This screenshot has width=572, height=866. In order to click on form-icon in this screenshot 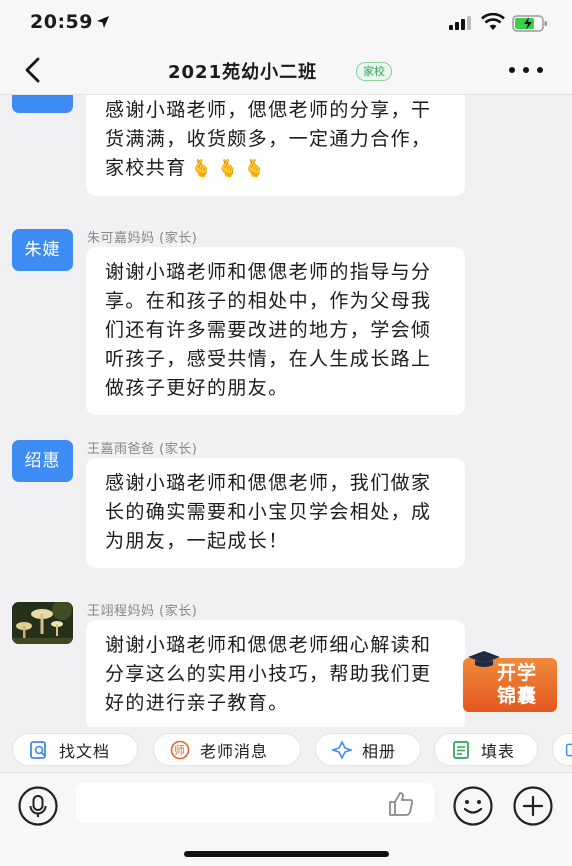, I will do `click(461, 749)`.